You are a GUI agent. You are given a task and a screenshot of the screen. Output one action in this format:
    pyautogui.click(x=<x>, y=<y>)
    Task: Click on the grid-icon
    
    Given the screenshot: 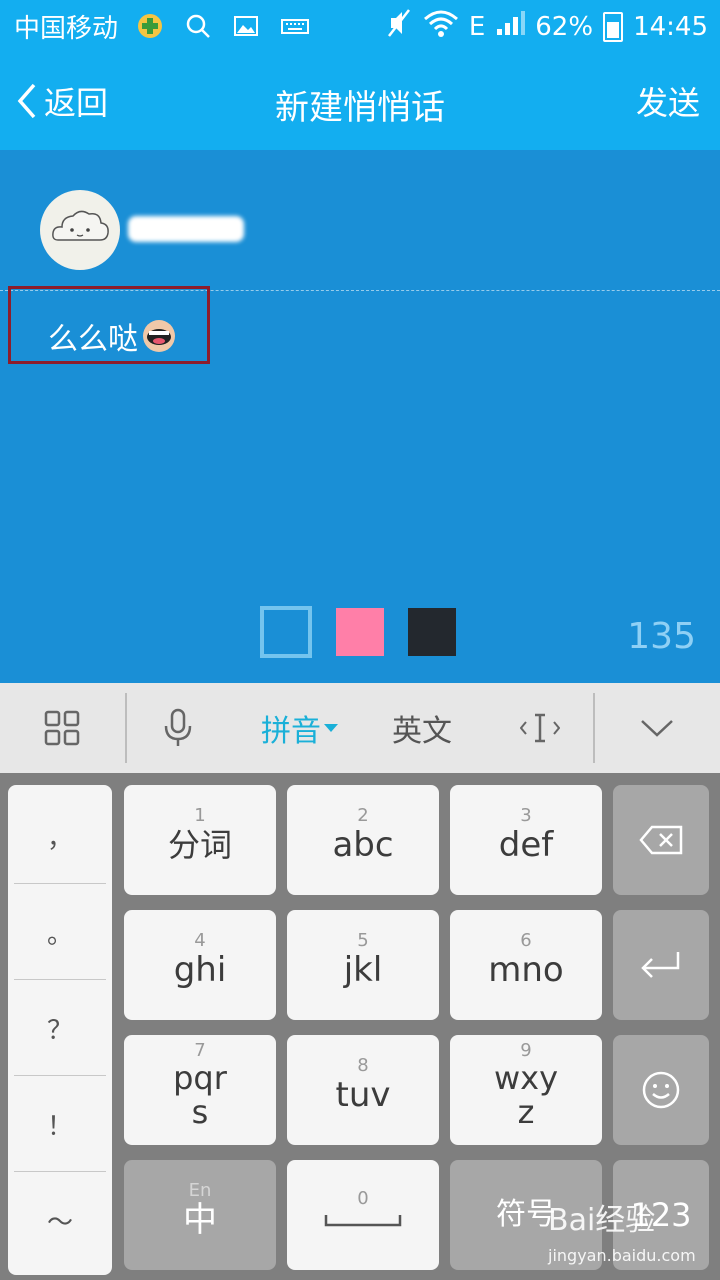 What is the action you would take?
    pyautogui.click(x=62, y=728)
    